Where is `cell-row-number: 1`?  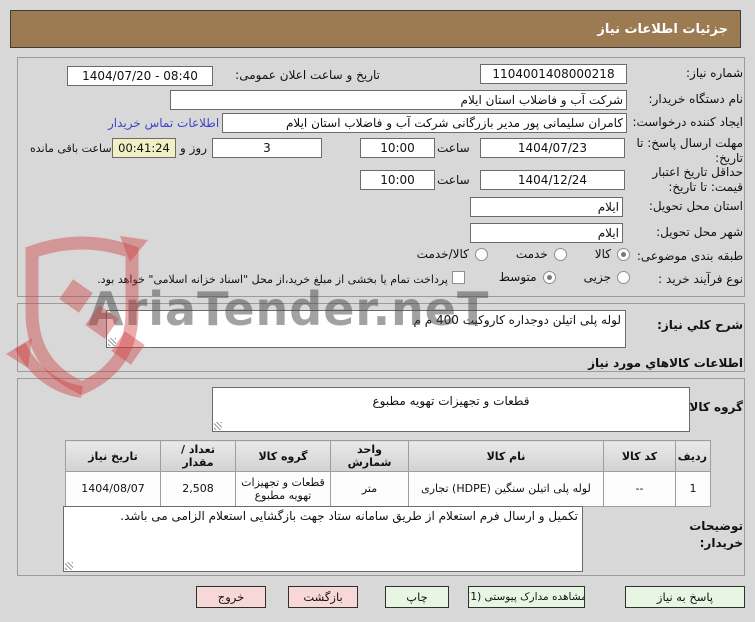
cell-row-number: 1 is located at coordinates (693, 489).